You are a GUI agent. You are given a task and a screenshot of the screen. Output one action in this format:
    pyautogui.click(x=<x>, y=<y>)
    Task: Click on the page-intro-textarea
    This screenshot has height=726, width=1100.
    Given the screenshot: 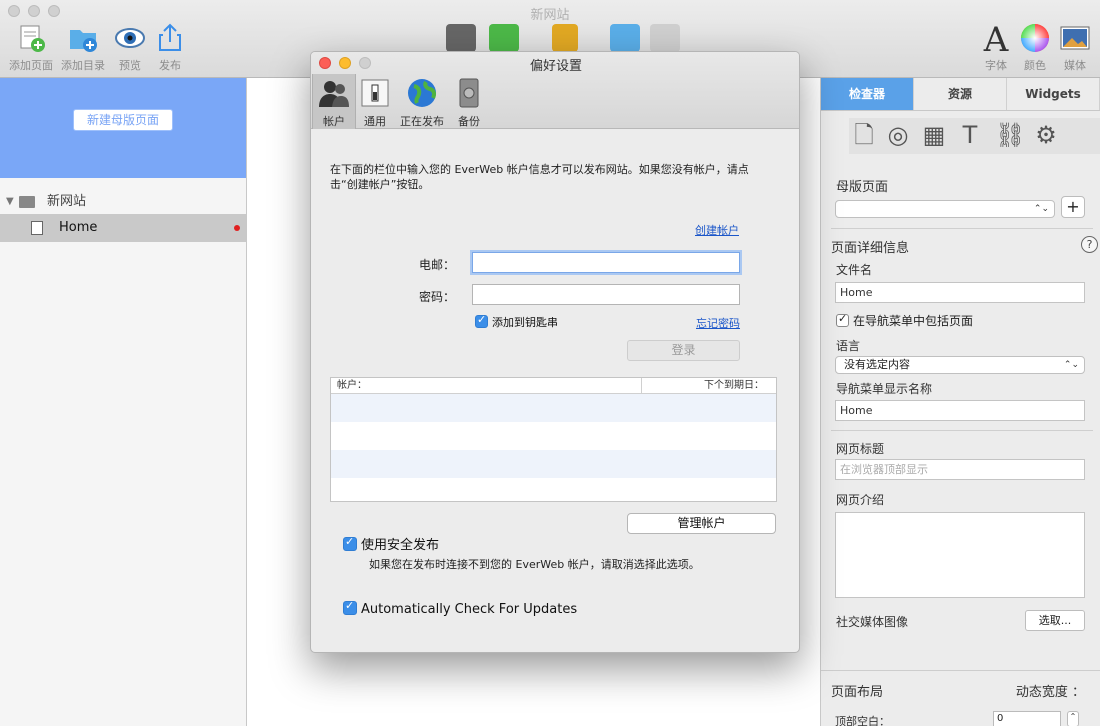 What is the action you would take?
    pyautogui.click(x=960, y=555)
    